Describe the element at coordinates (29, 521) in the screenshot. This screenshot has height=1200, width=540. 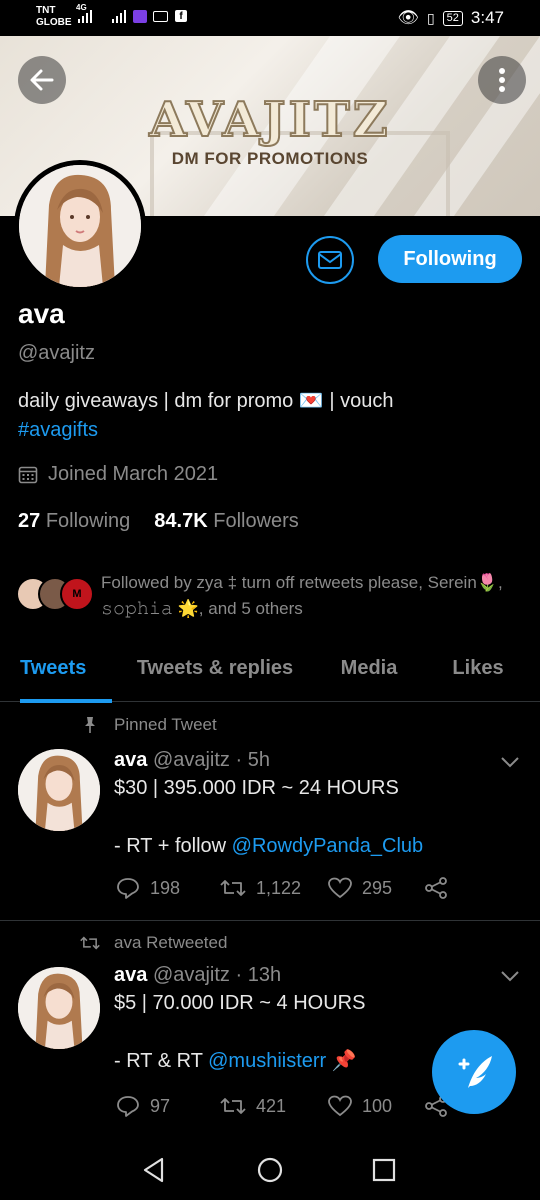
I see `following-count: 27` at that location.